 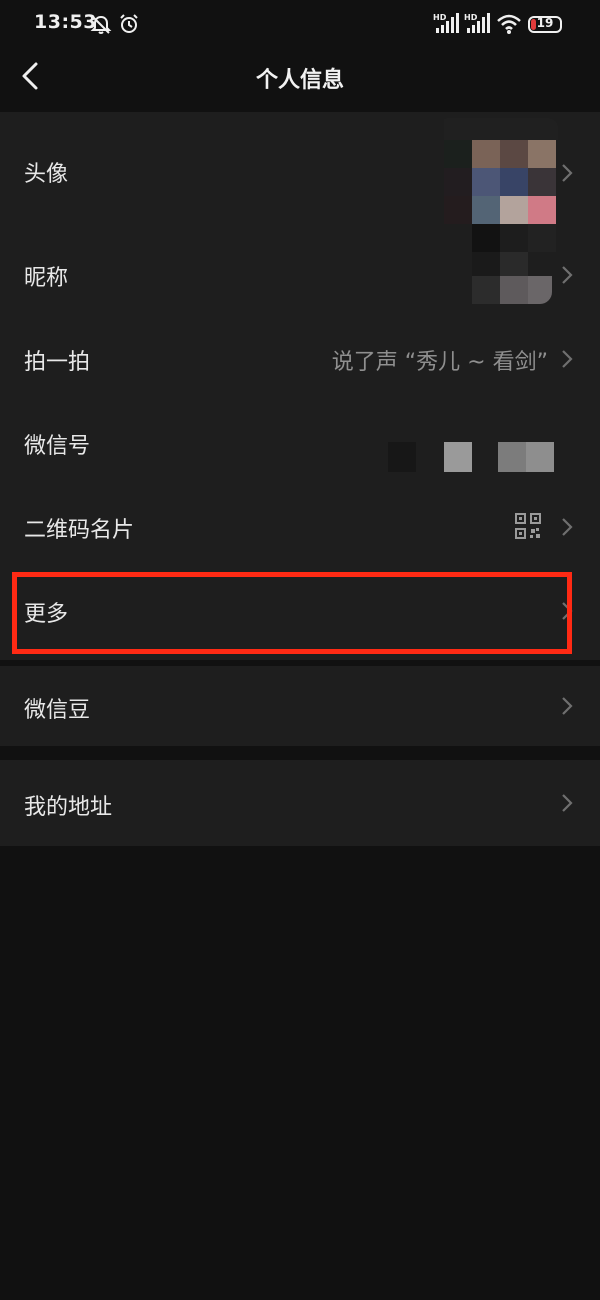 I want to click on row-qr-code: 二维码名片, so click(x=300, y=528).